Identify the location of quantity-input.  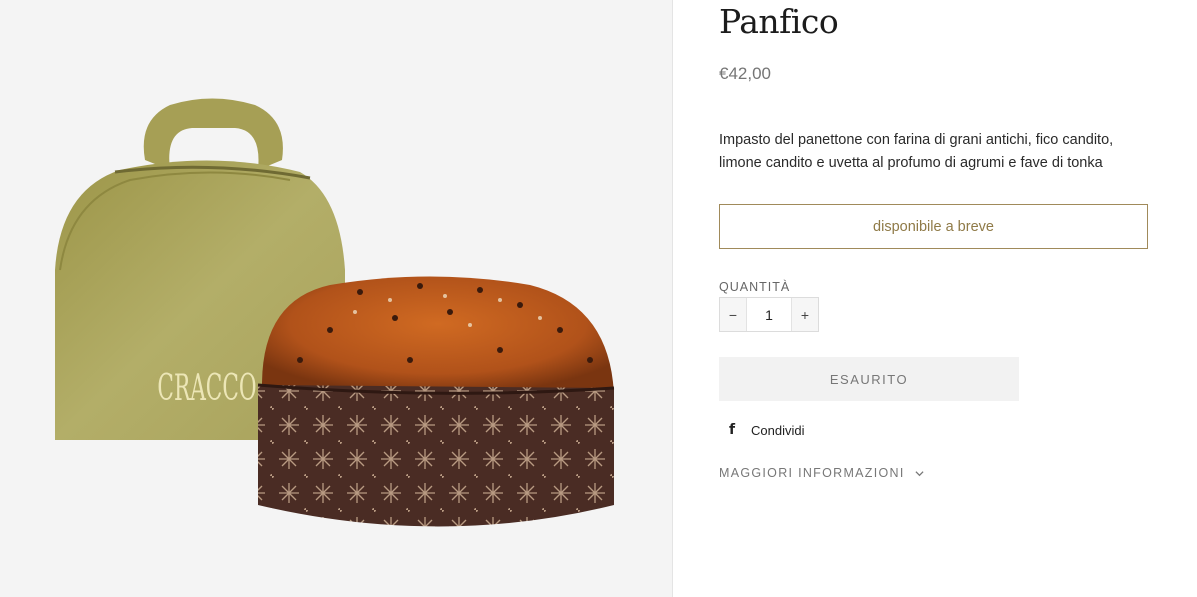
(769, 314).